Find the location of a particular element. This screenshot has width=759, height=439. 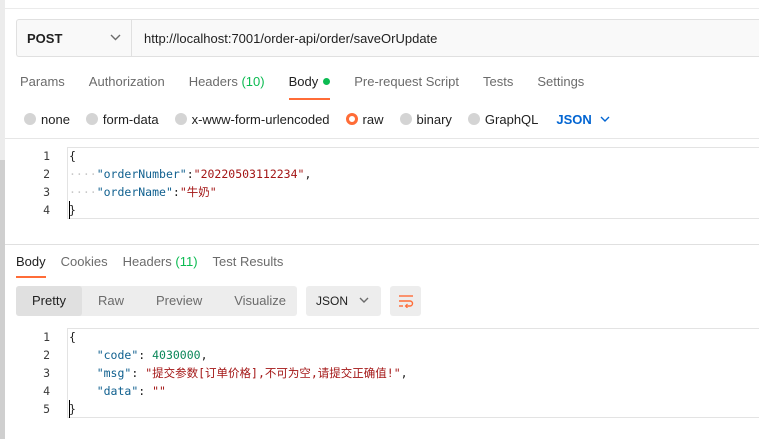

tab-tests: Tests is located at coordinates (498, 87).